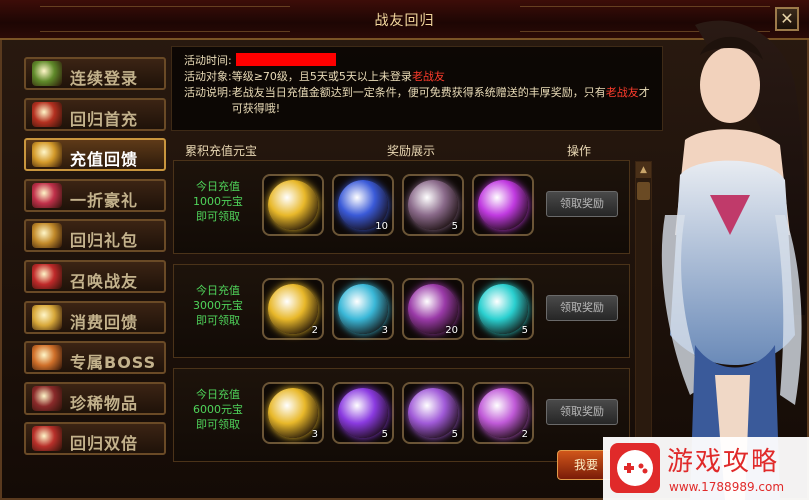  What do you see at coordinates (579, 151) in the screenshot?
I see `col-action-header: 操作` at bounding box center [579, 151].